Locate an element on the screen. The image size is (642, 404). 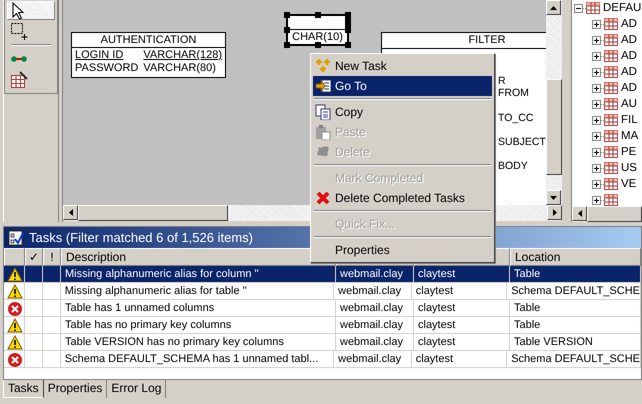
tree-item: US is located at coordinates (607, 168).